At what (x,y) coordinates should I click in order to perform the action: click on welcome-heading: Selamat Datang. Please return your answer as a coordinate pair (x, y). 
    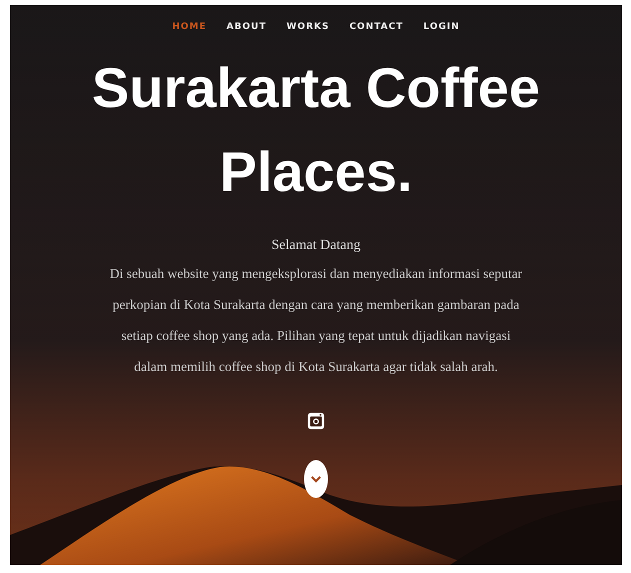
    Looking at the image, I should click on (316, 246).